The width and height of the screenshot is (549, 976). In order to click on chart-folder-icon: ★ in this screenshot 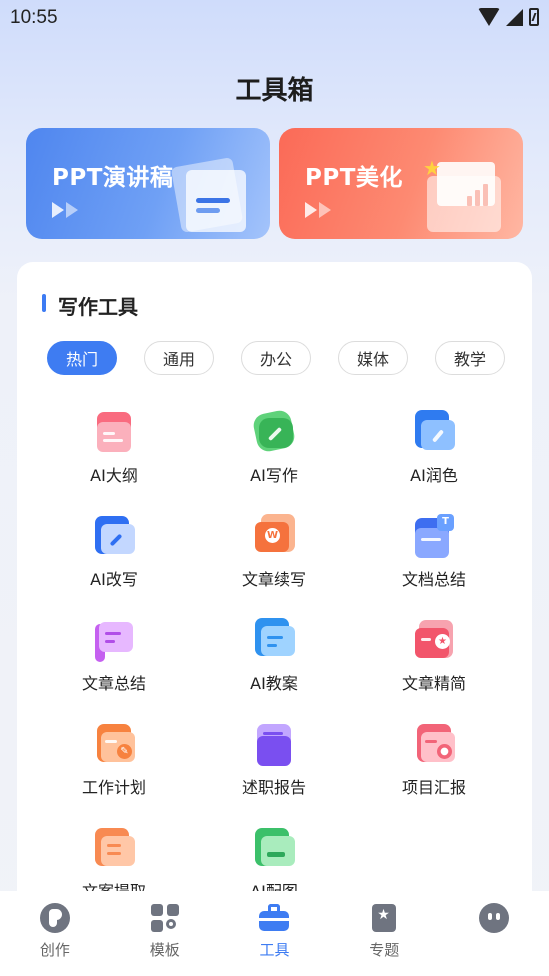, I will do `click(463, 195)`.